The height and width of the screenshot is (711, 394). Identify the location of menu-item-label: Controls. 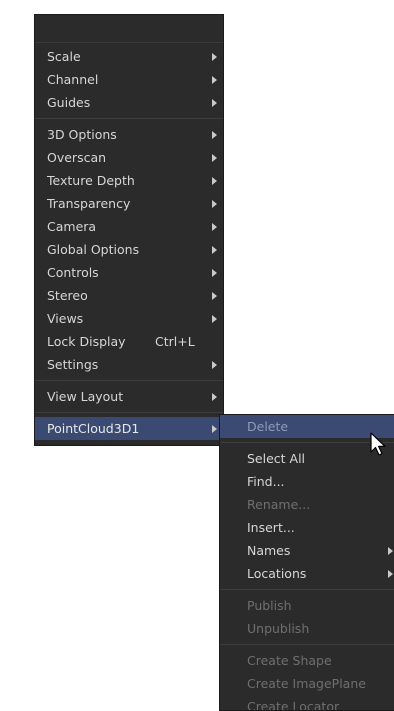
(73, 272).